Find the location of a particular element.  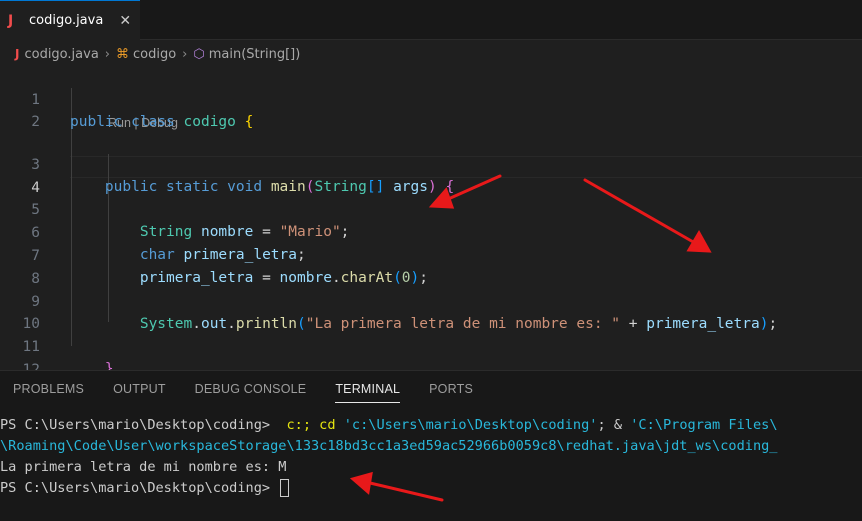

code-line-1: 1 public class codigo { is located at coordinates (431, 98).